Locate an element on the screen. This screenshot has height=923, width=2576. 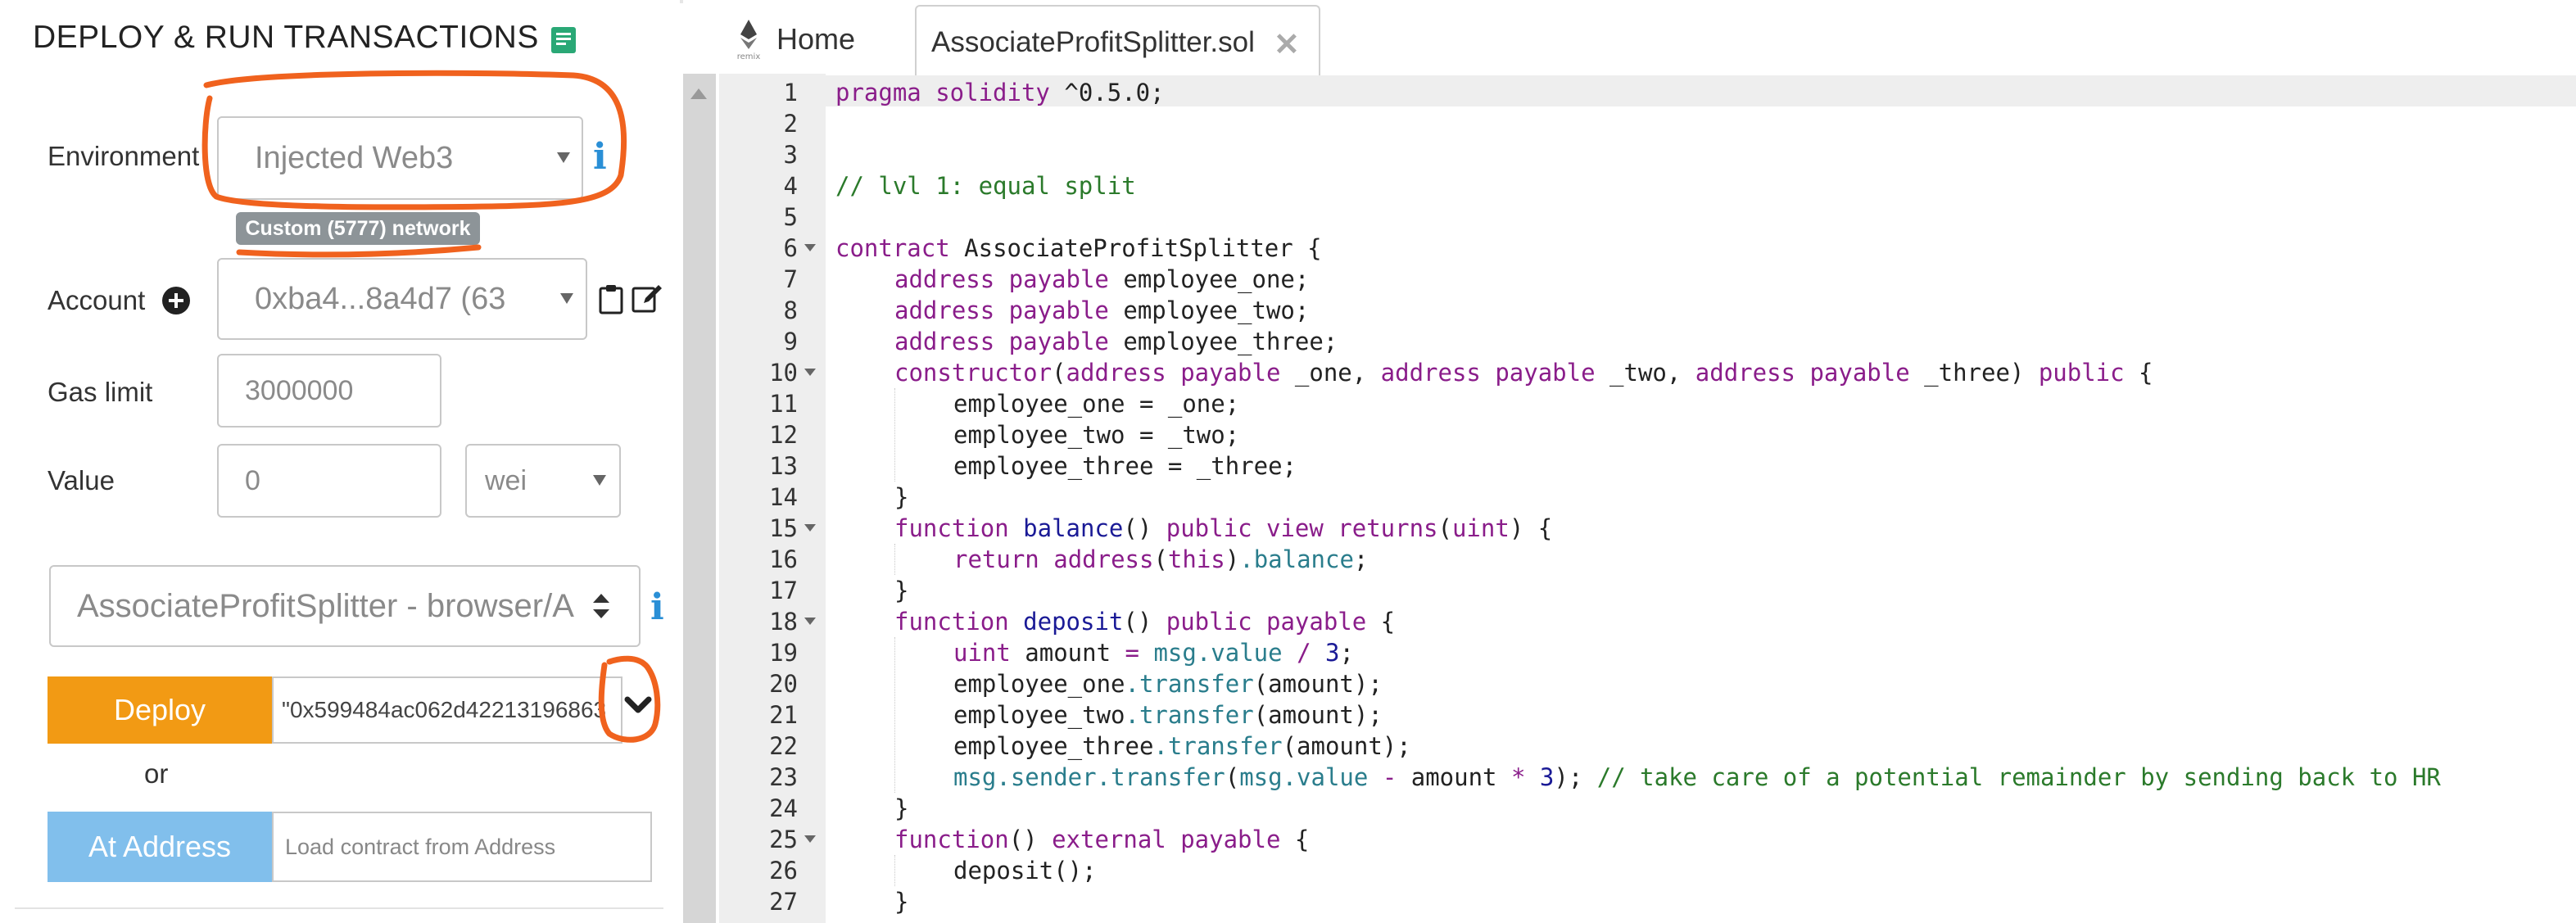
environment-value: Injected Web3 is located at coordinates (354, 157).